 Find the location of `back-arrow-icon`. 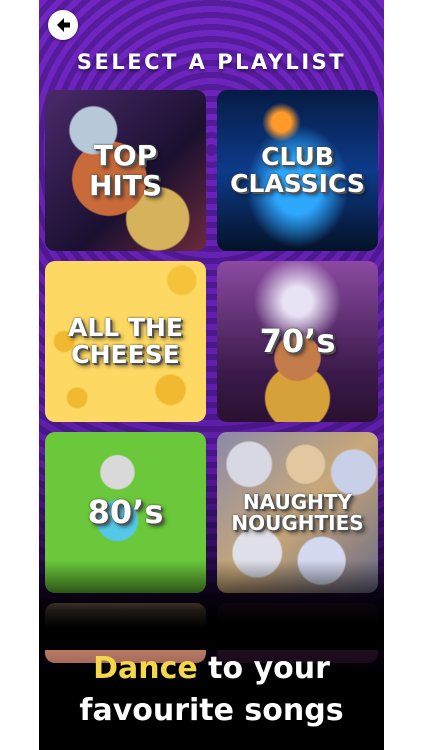

back-arrow-icon is located at coordinates (63, 25).